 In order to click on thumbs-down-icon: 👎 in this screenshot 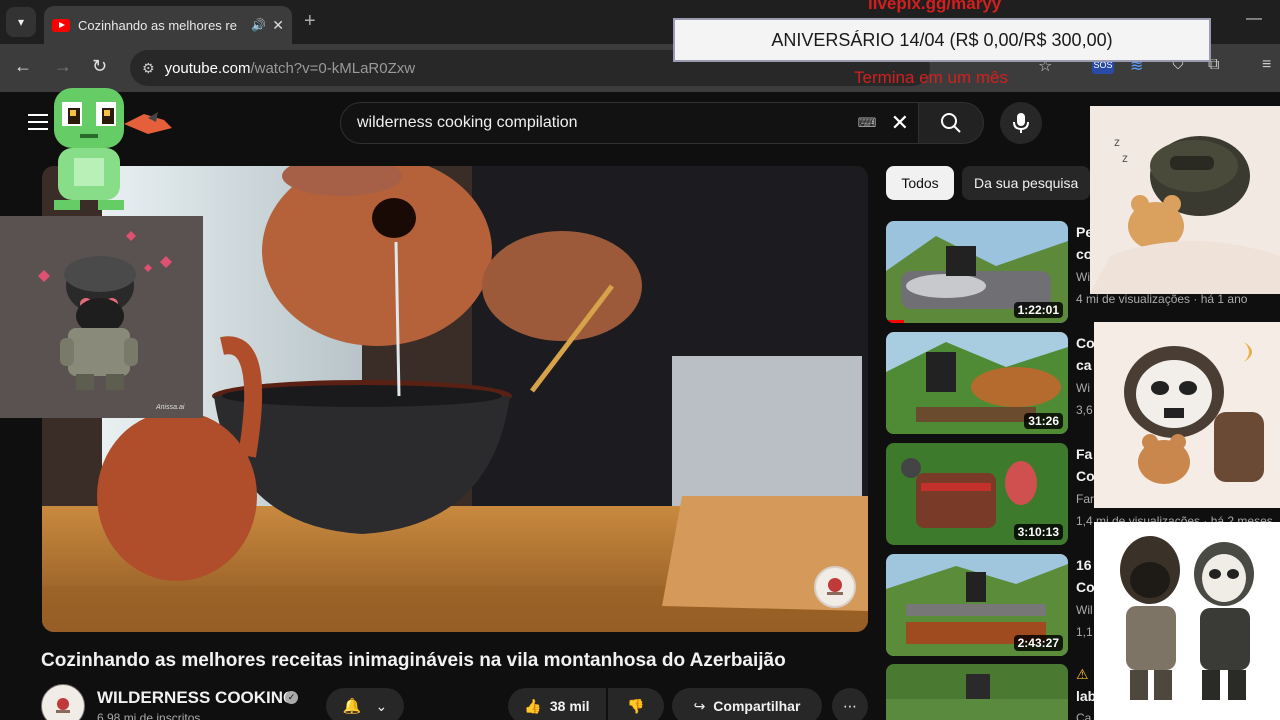, I will do `click(636, 705)`.